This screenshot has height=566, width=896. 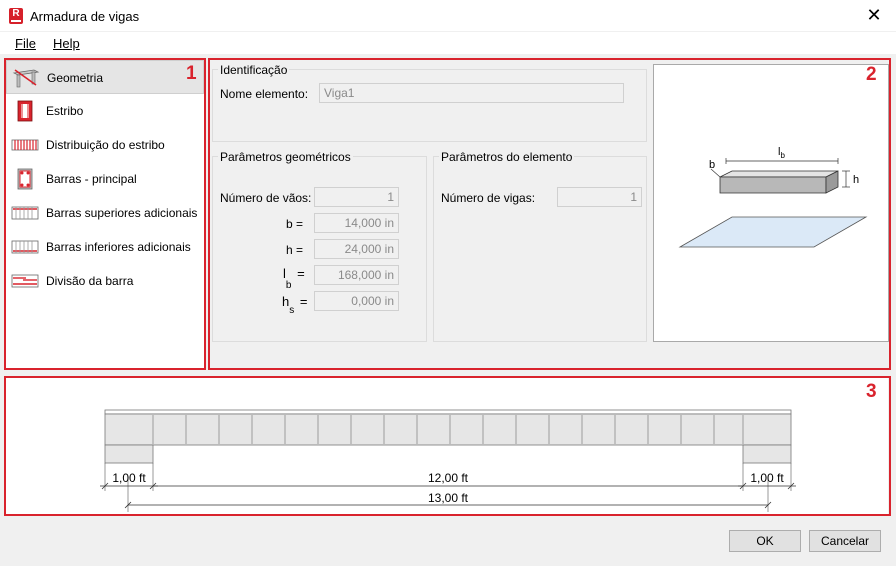 What do you see at coordinates (871, 391) in the screenshot?
I see `callout-number-3: 3` at bounding box center [871, 391].